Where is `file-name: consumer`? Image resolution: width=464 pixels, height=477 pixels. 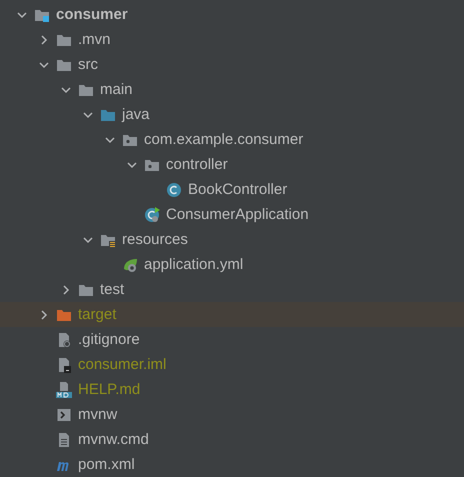
file-name: consumer is located at coordinates (92, 14).